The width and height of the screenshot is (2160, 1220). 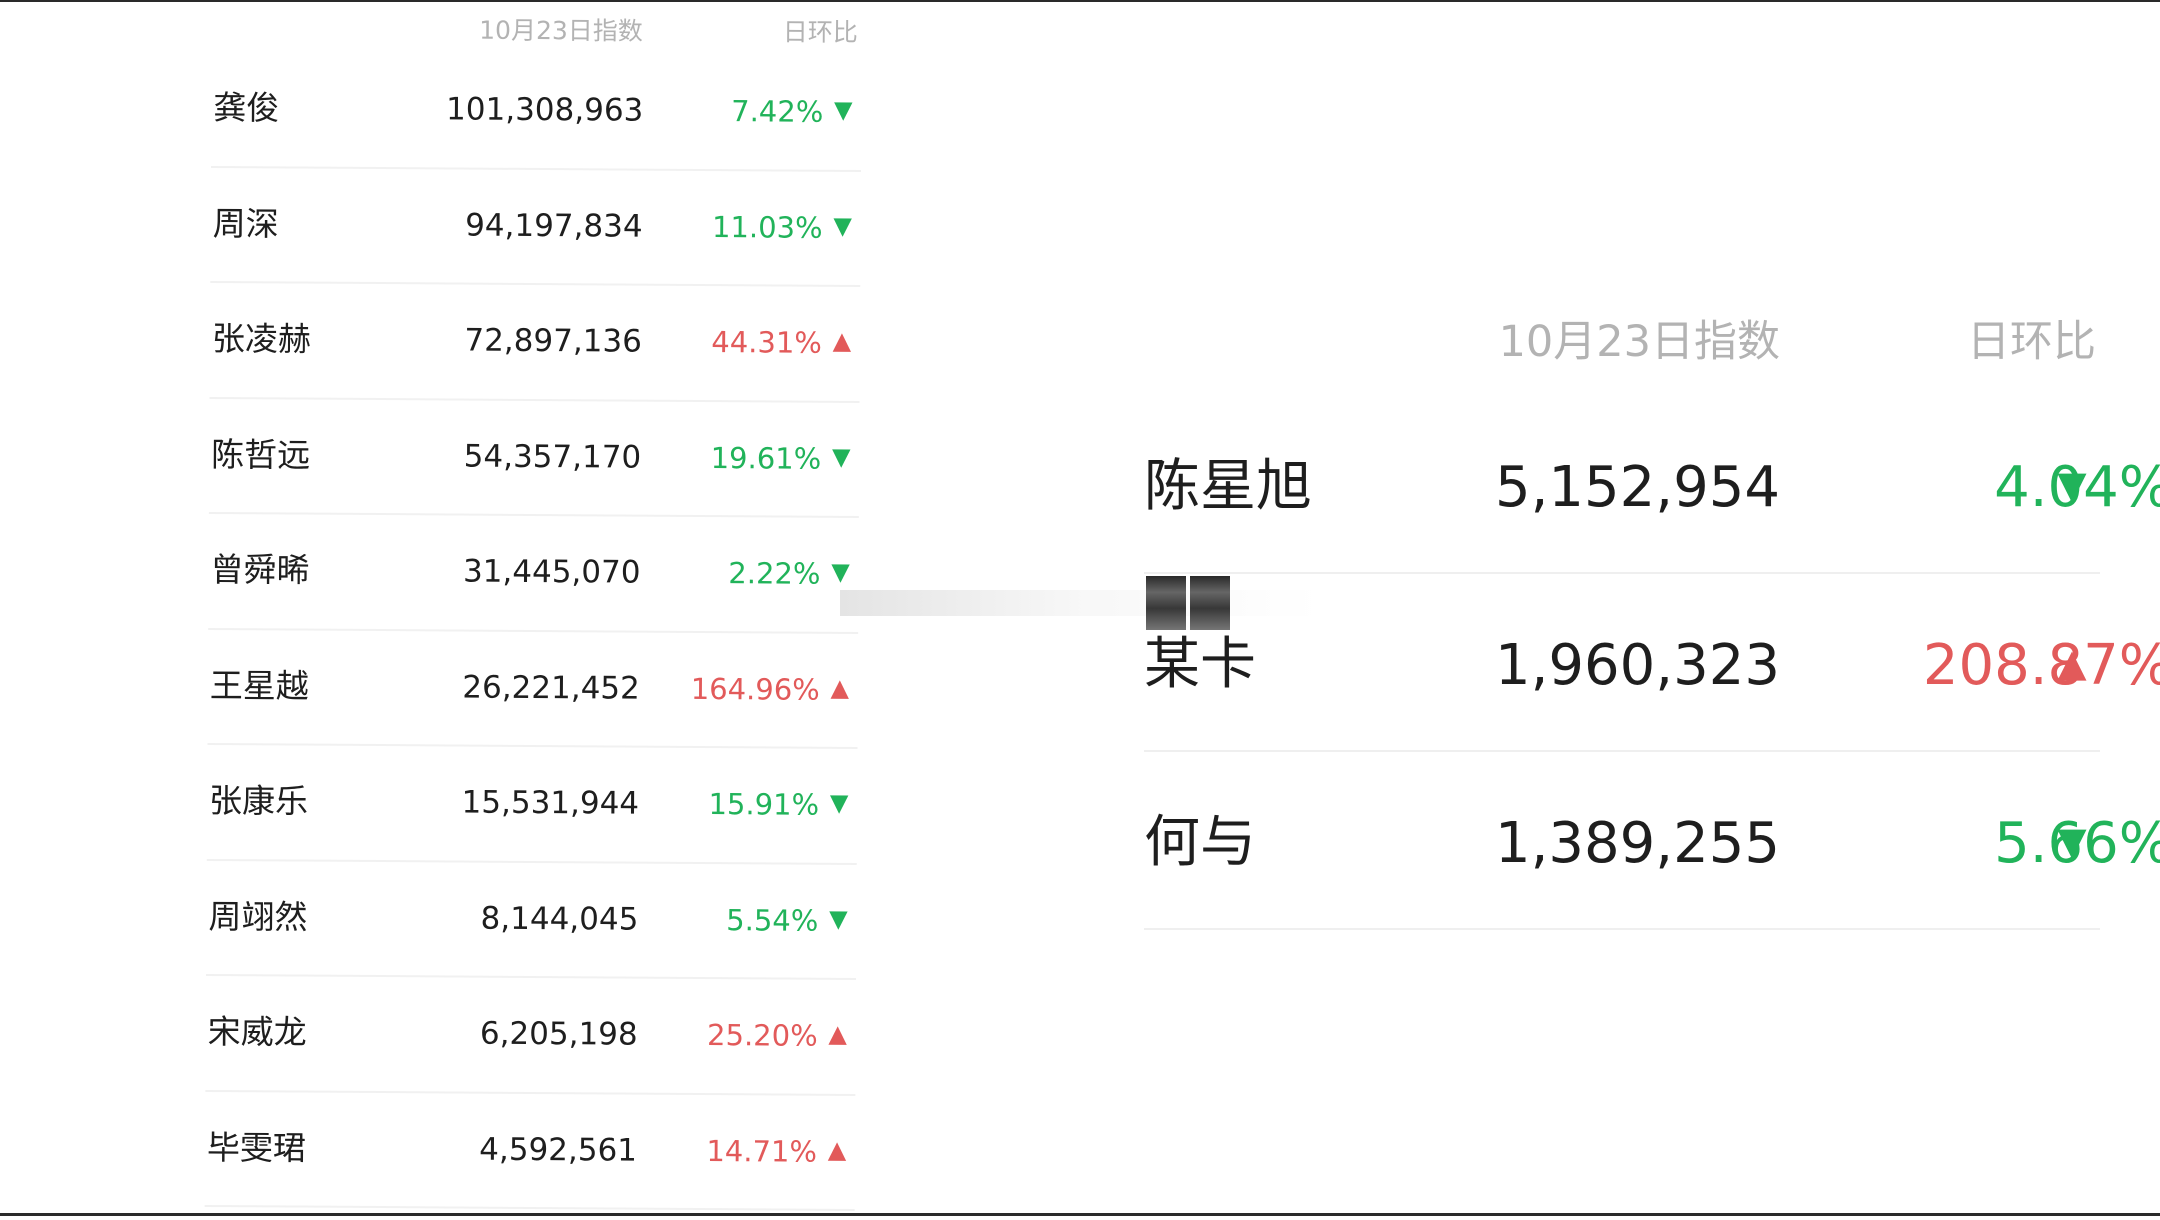 What do you see at coordinates (1228, 486) in the screenshot?
I see `person-name: 陈星旭` at bounding box center [1228, 486].